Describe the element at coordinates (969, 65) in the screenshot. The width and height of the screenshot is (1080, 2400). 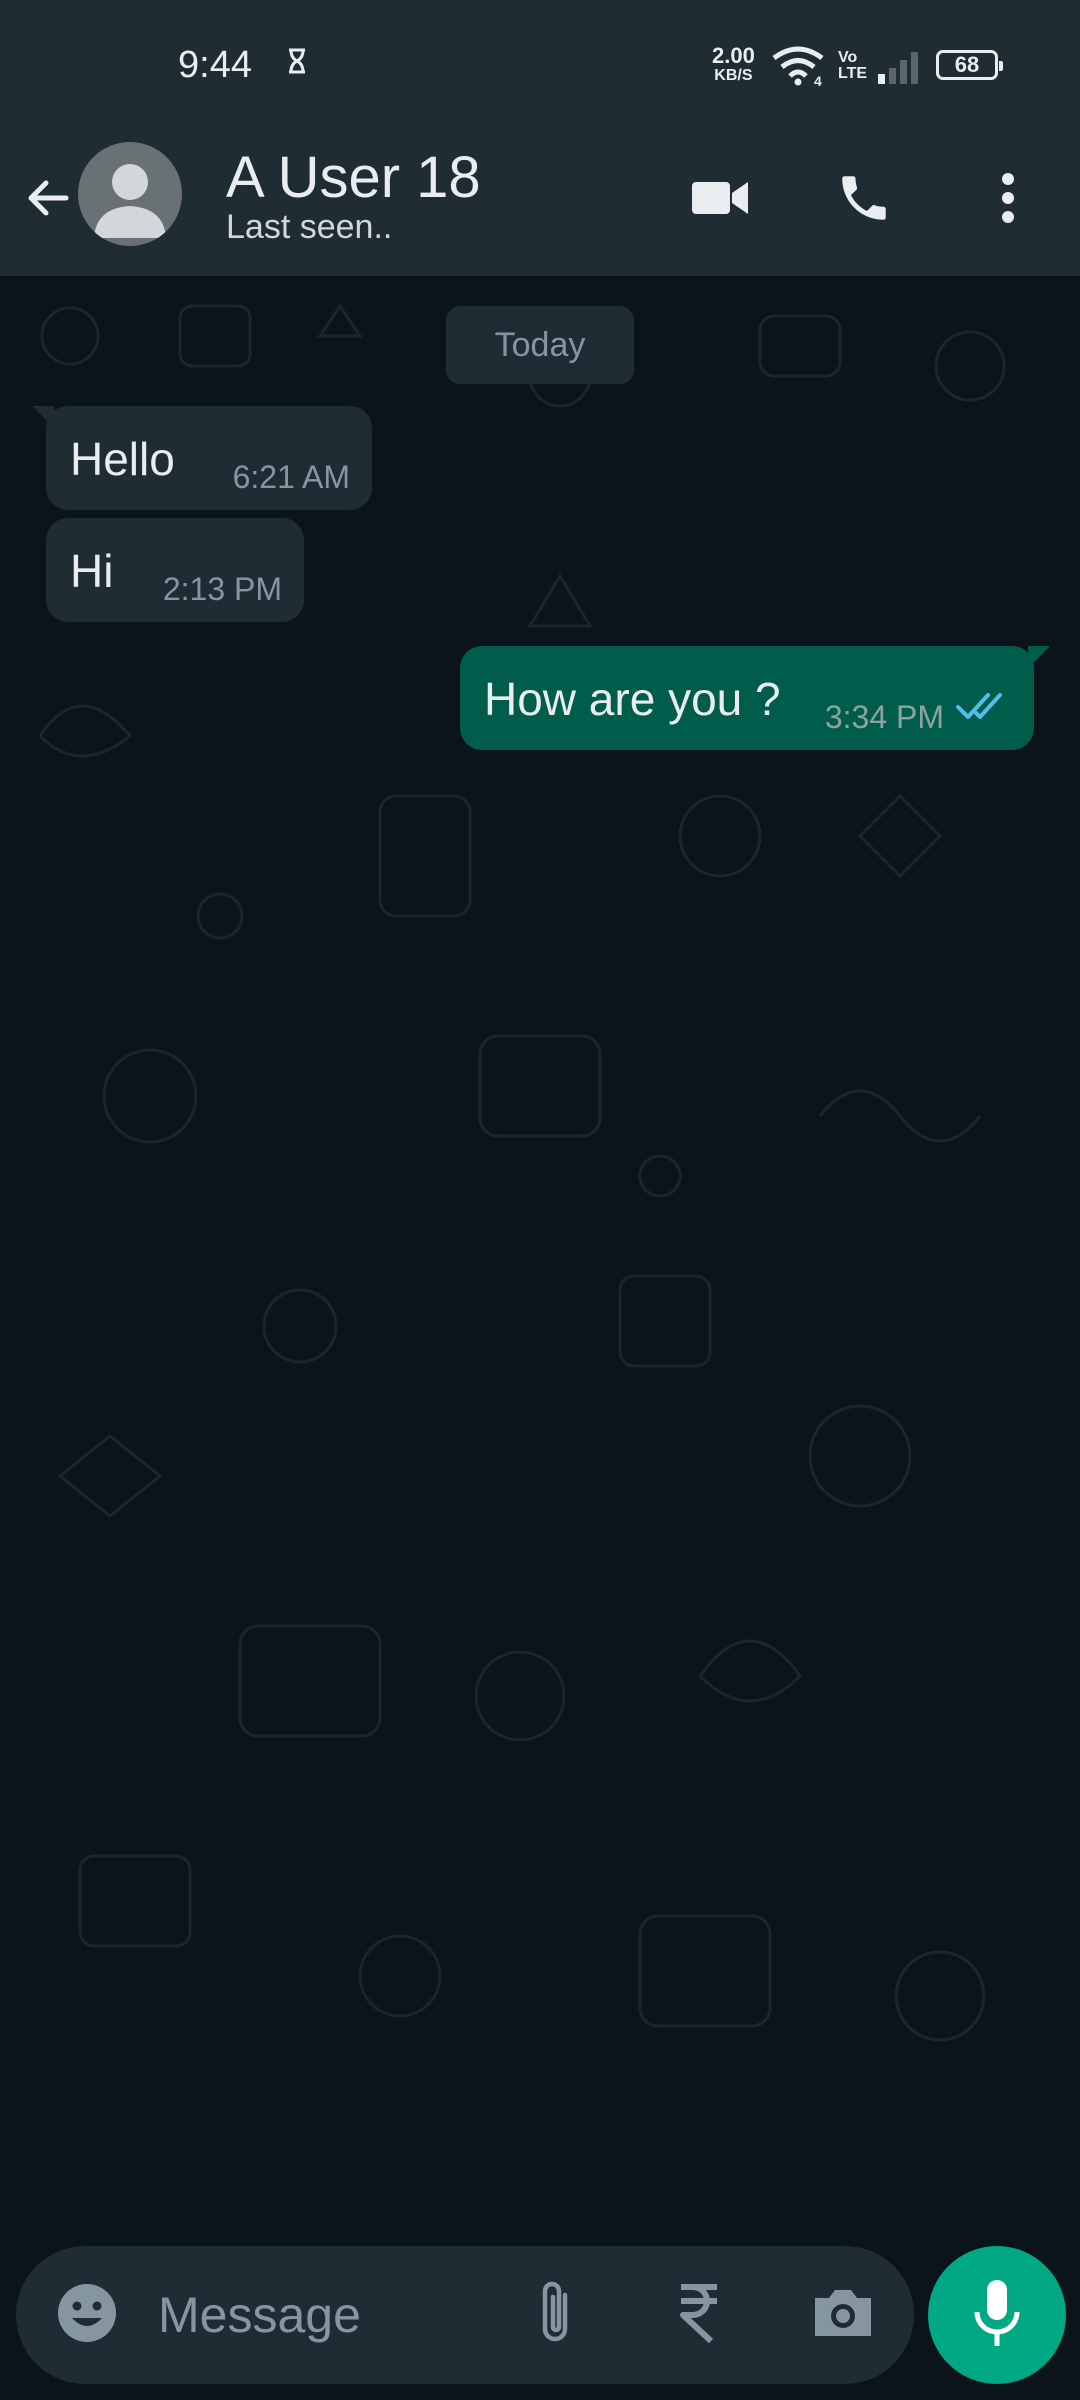
I see `battery-indicator: 68` at that location.